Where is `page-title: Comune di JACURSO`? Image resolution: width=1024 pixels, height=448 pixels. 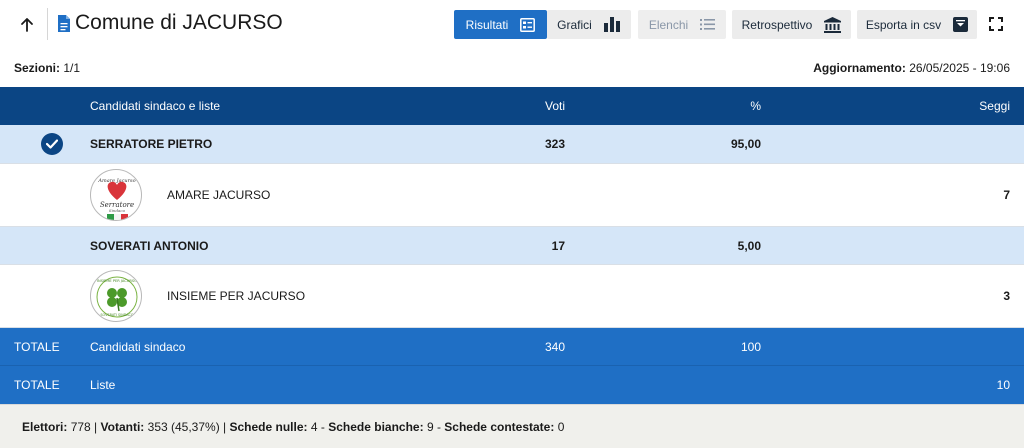
page-title: Comune di JACURSO is located at coordinates (179, 22).